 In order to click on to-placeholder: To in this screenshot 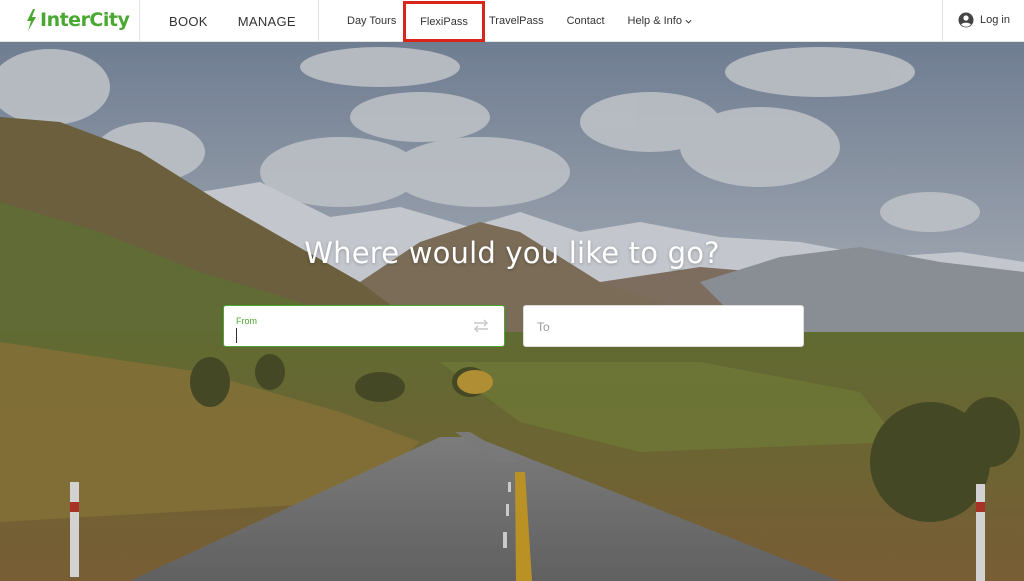, I will do `click(543, 327)`.